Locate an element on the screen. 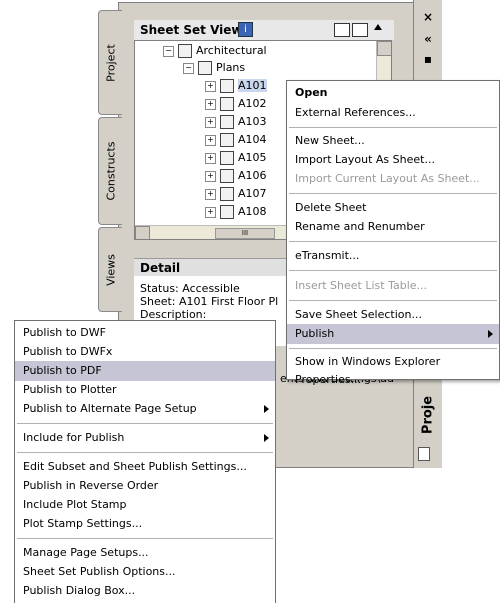  tree-node-architectural: − Architectural is located at coordinates (215, 50).